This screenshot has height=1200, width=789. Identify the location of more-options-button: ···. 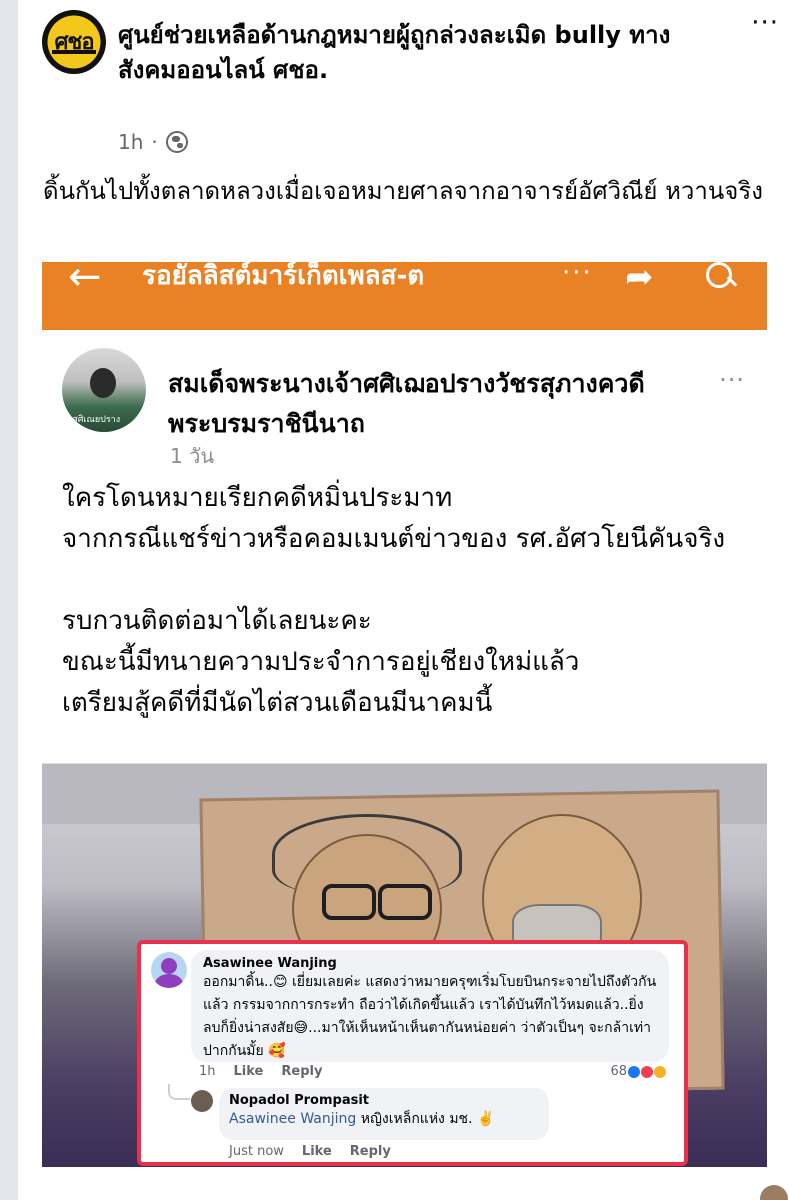
(765, 23).